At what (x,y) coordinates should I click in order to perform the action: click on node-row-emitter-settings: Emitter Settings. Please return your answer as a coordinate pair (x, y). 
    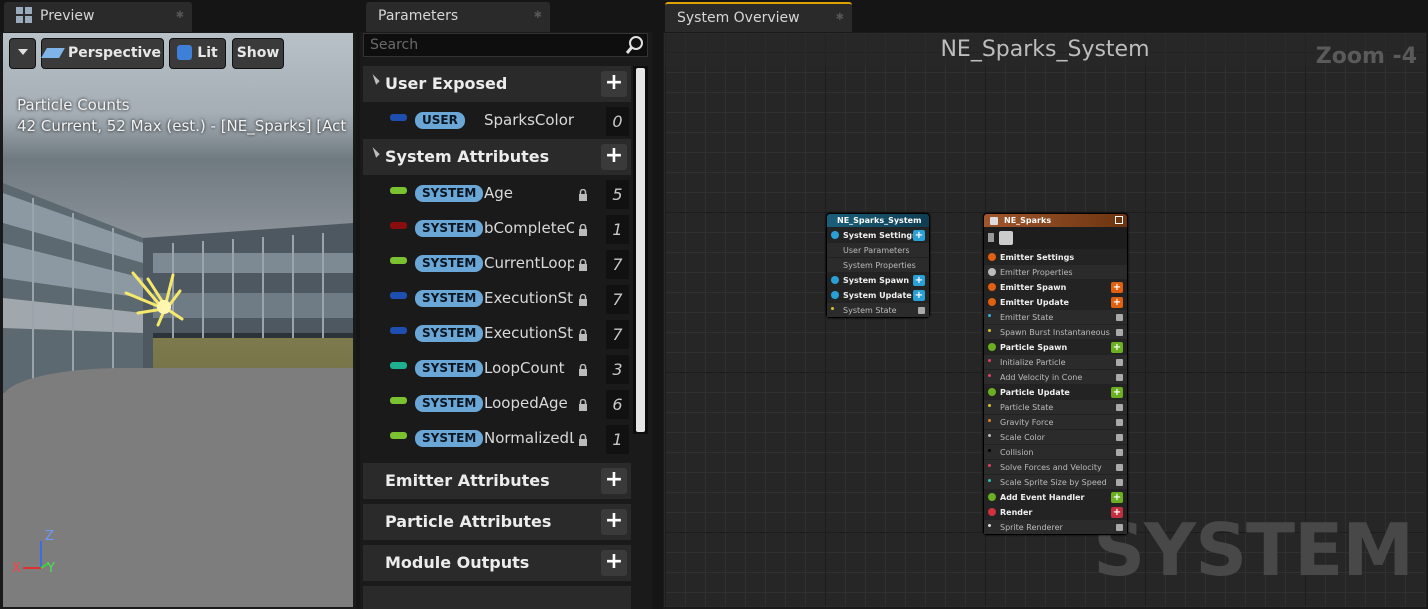
    Looking at the image, I should click on (1055, 256).